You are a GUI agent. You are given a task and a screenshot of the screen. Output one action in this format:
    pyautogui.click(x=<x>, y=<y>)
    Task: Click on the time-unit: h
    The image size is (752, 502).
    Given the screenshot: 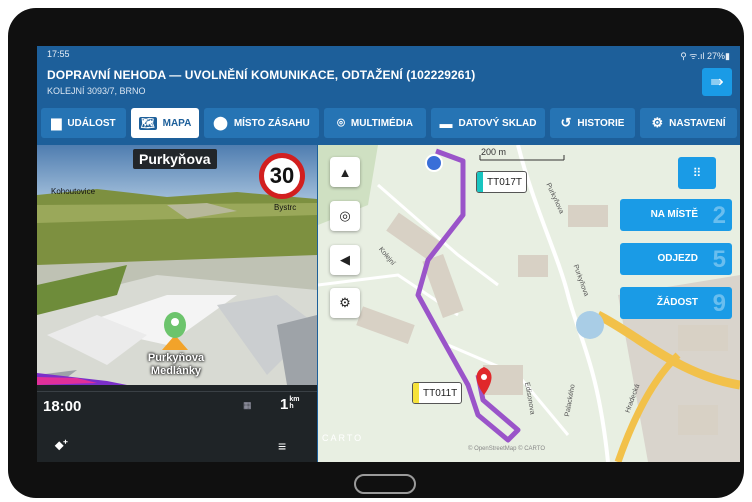 What is the action you would take?
    pyautogui.click(x=291, y=406)
    